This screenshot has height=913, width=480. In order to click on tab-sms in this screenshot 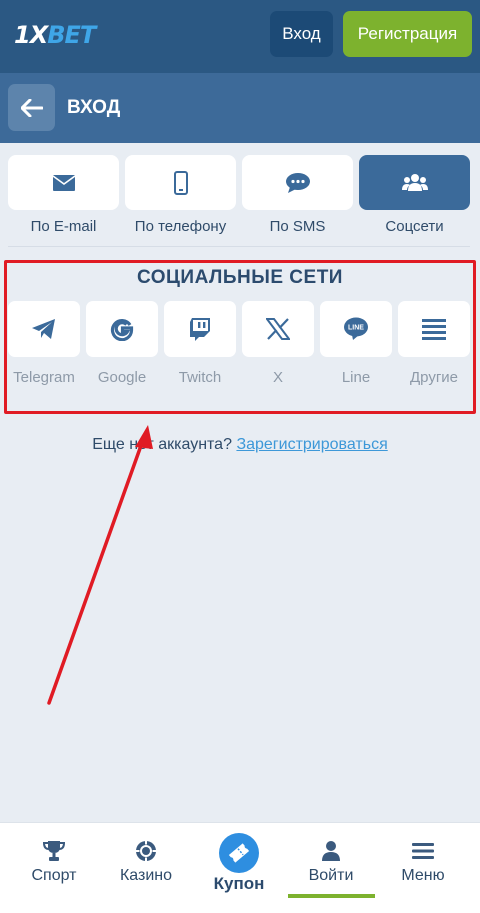, I will do `click(297, 182)`.